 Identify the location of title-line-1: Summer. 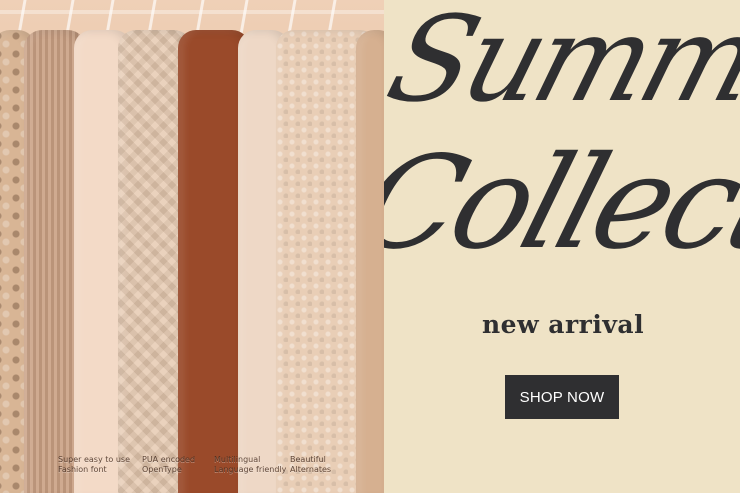
(562, 64).